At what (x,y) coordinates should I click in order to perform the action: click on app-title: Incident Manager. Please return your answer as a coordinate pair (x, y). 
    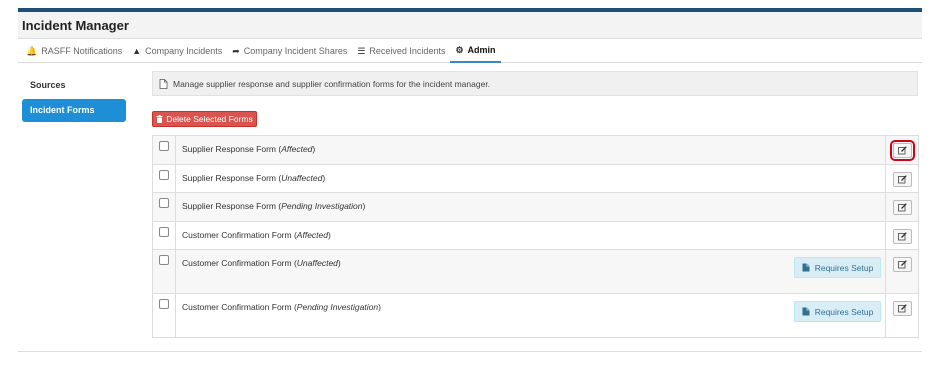
    Looking at the image, I should click on (75, 25).